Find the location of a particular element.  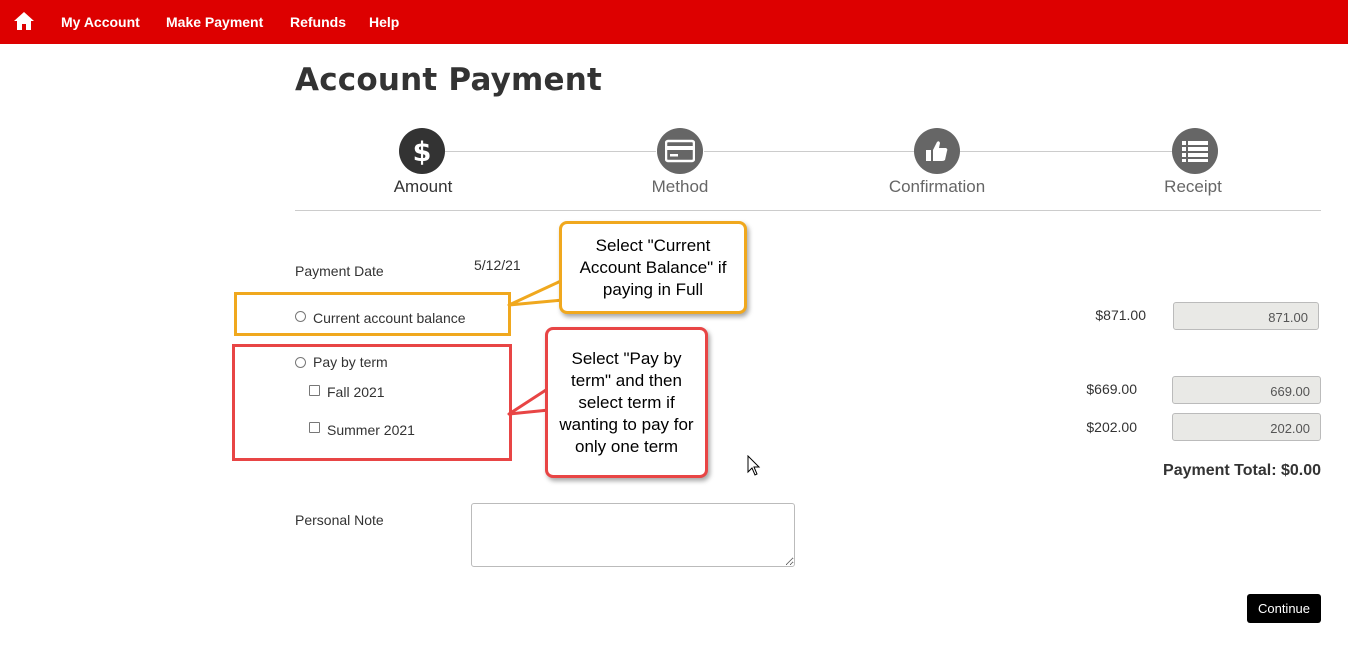

personal-note-label: Personal Note is located at coordinates (339, 520).